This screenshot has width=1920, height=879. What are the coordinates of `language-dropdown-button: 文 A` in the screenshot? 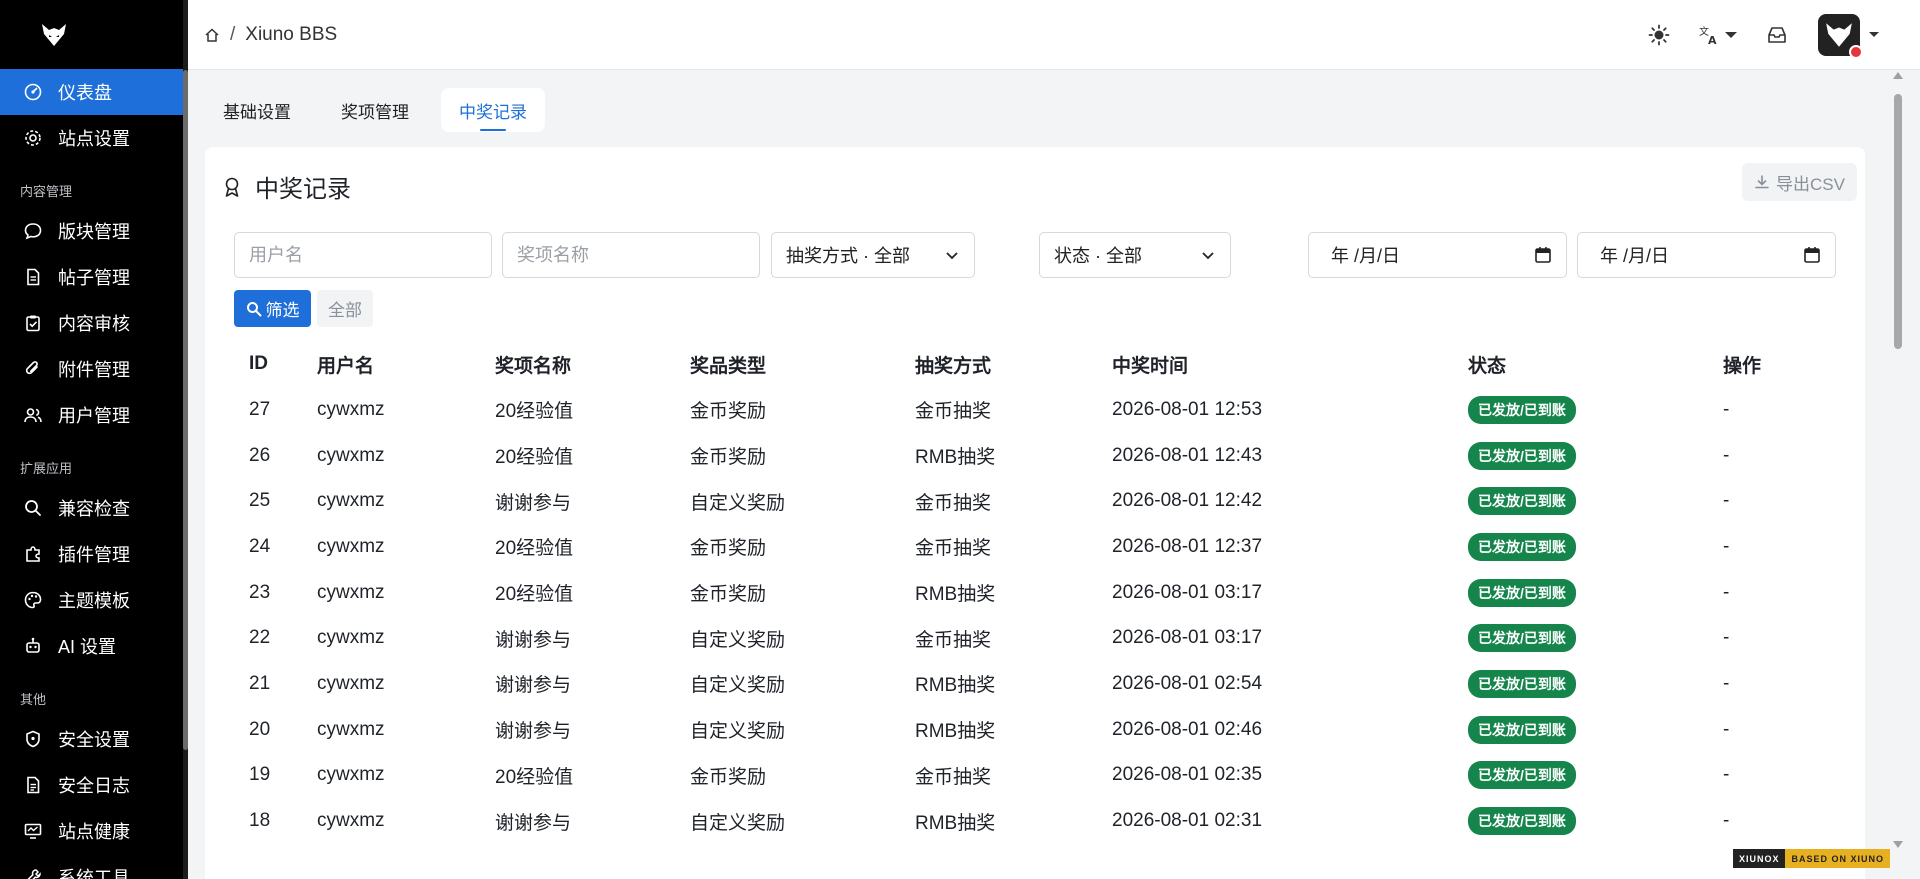 It's located at (1718, 35).